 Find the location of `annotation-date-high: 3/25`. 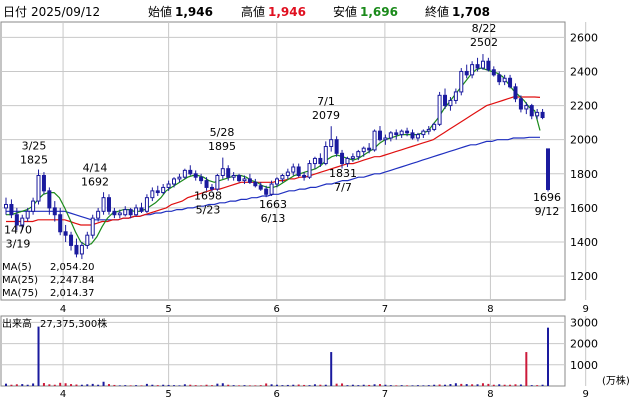

annotation-date-high: 3/25 is located at coordinates (34, 146).